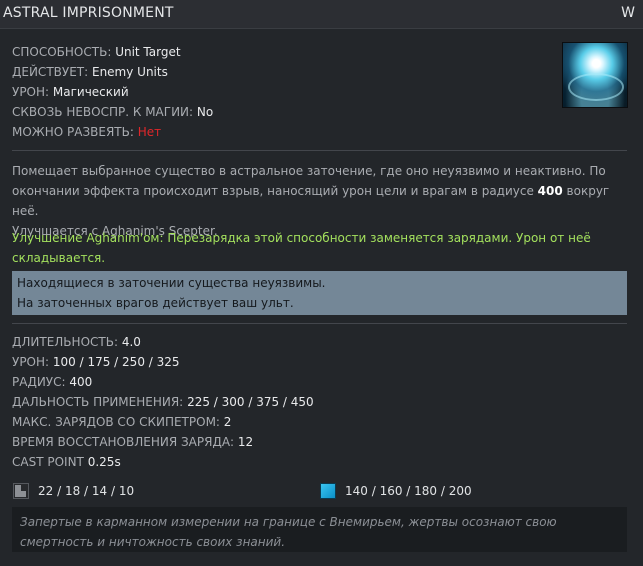  Describe the element at coordinates (90, 72) in the screenshot. I see `stat-affects: ДЕЙСТВУЕТ: Enemy Units` at that location.